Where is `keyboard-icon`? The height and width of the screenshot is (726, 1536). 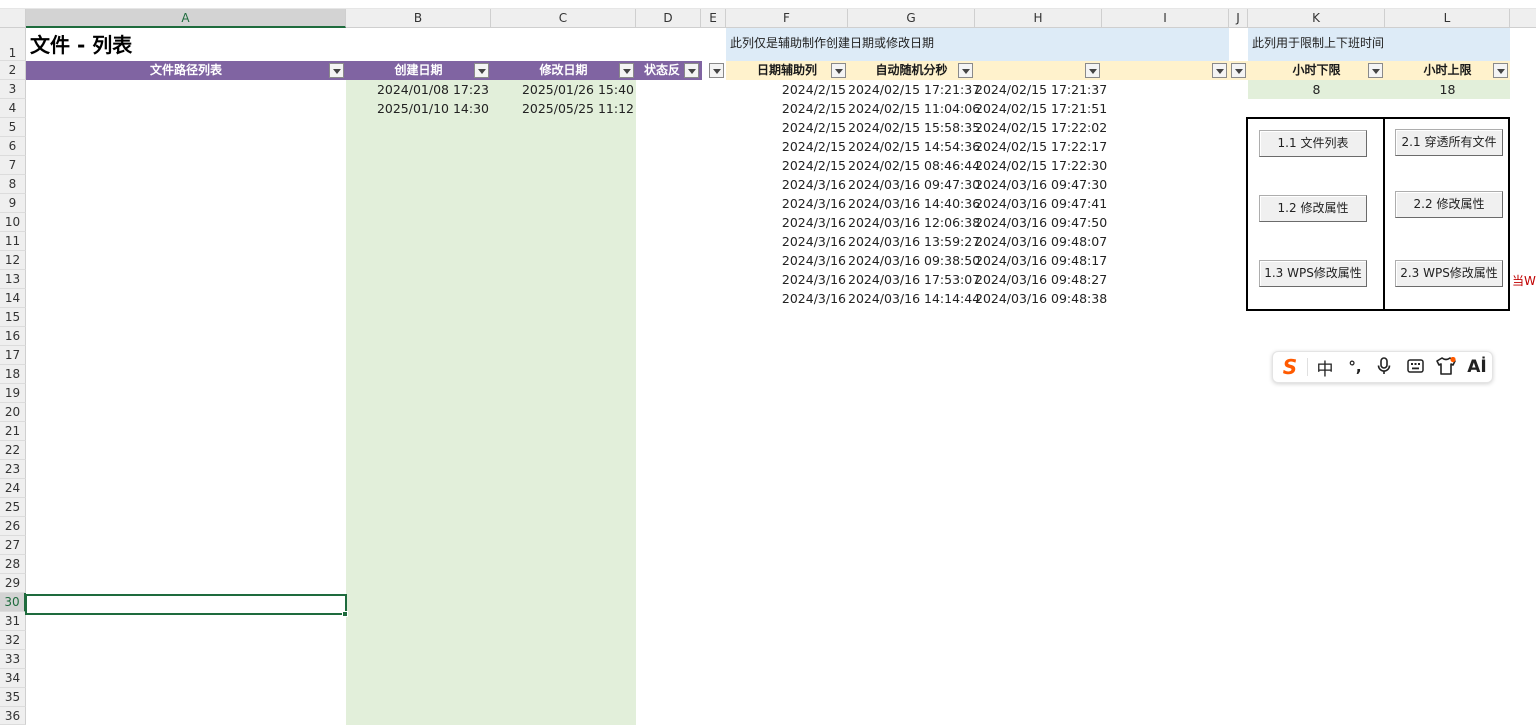
keyboard-icon is located at coordinates (1415, 367).